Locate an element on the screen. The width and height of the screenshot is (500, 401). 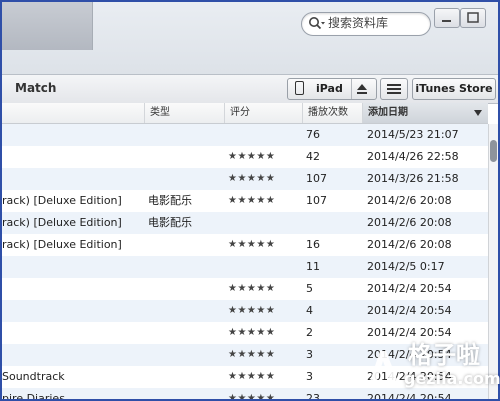
menu-icon is located at coordinates (394, 85).